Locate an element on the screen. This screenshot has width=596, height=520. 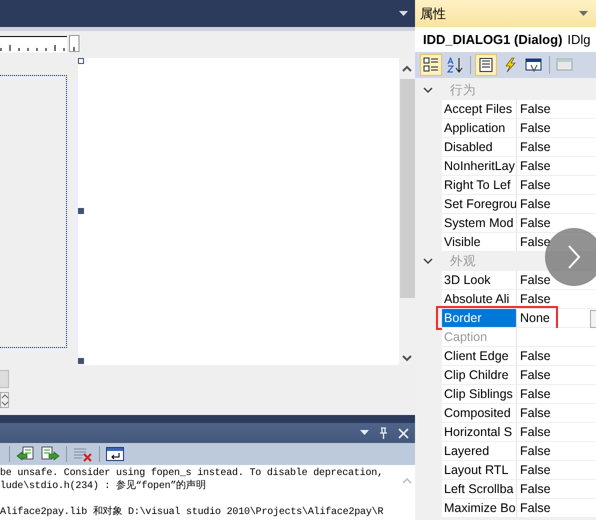
property-name: Composited is located at coordinates (479, 413).